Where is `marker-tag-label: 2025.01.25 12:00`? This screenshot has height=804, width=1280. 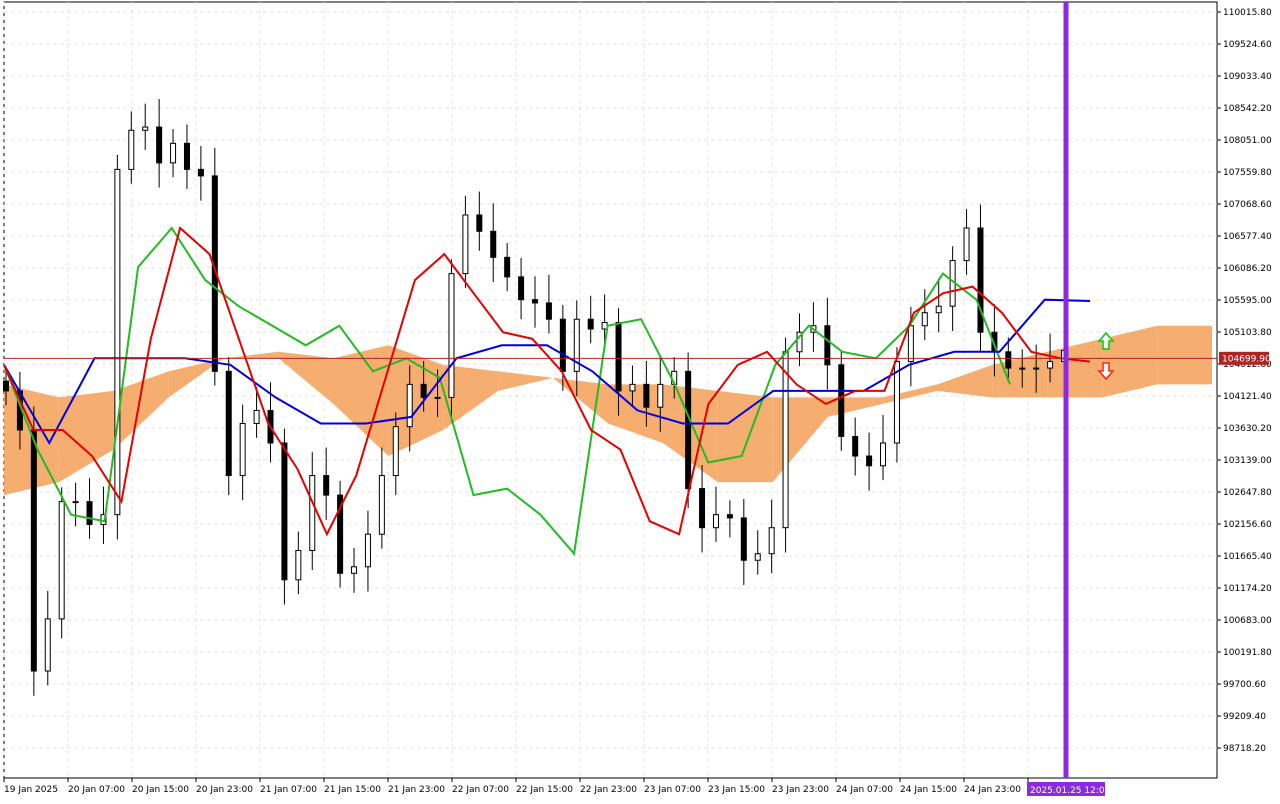
marker-tag-label: 2025.01.25 12:00 is located at coordinates (1070, 791).